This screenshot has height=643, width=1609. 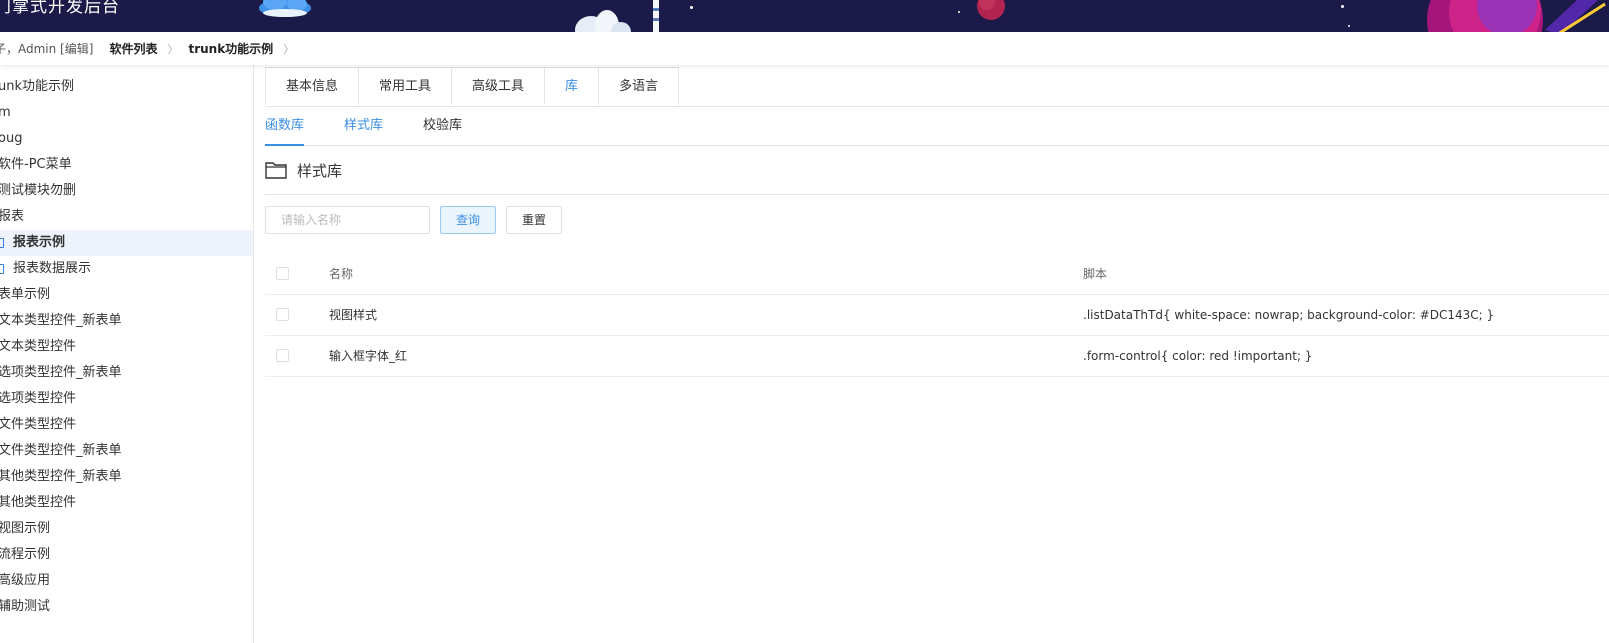 What do you see at coordinates (991, 10) in the screenshot?
I see `planet-icon` at bounding box center [991, 10].